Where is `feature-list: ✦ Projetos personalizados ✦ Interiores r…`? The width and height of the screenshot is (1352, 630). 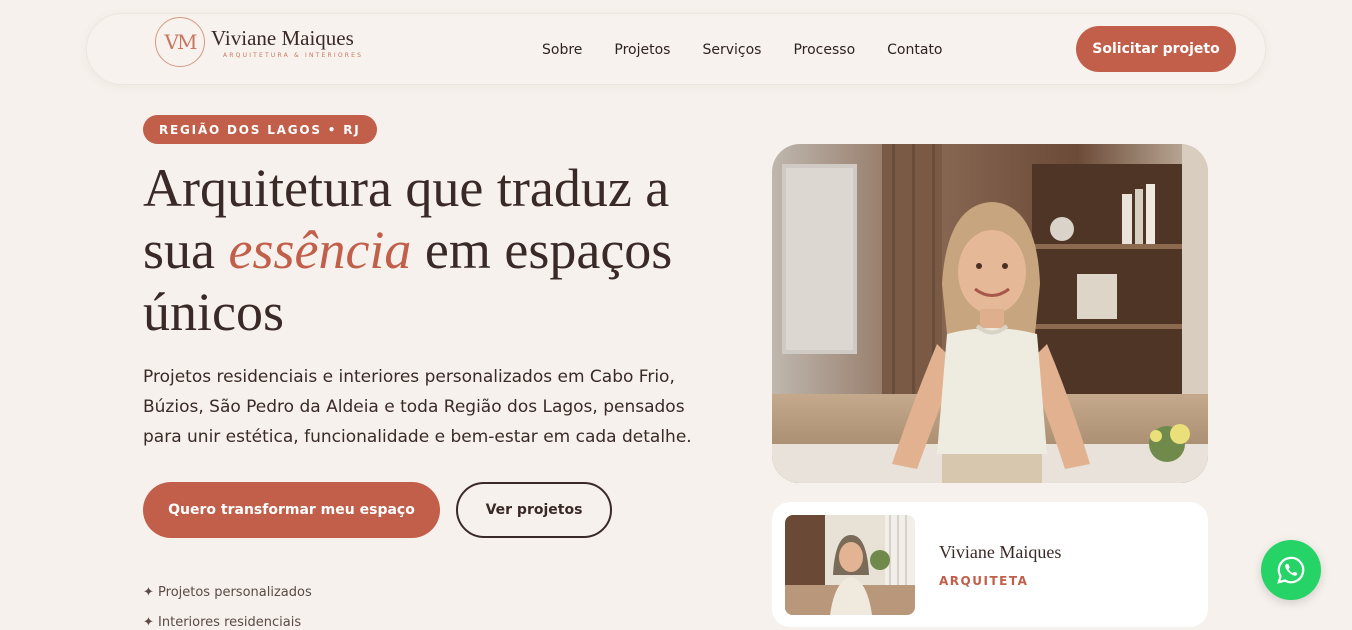 feature-list: ✦ Projetos personalizados ✦ Interiores r… is located at coordinates (227, 604).